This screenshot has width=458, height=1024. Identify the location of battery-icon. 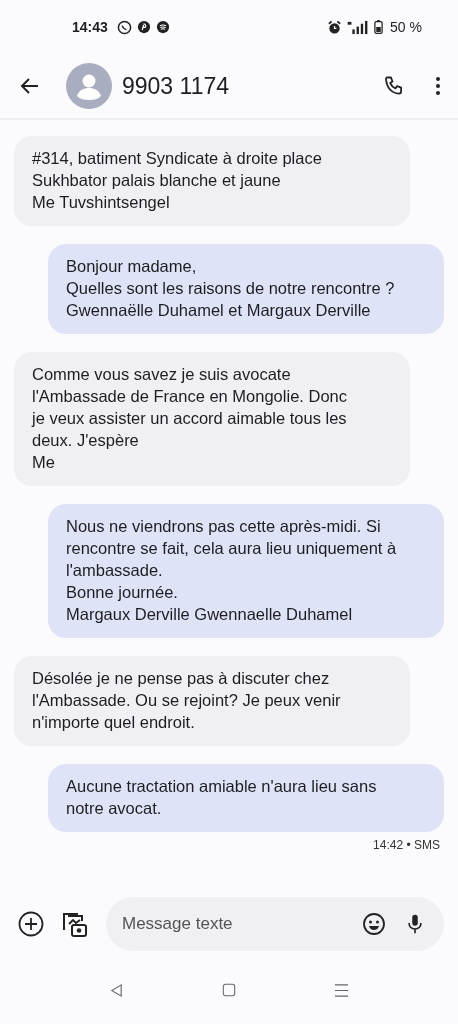
(379, 27).